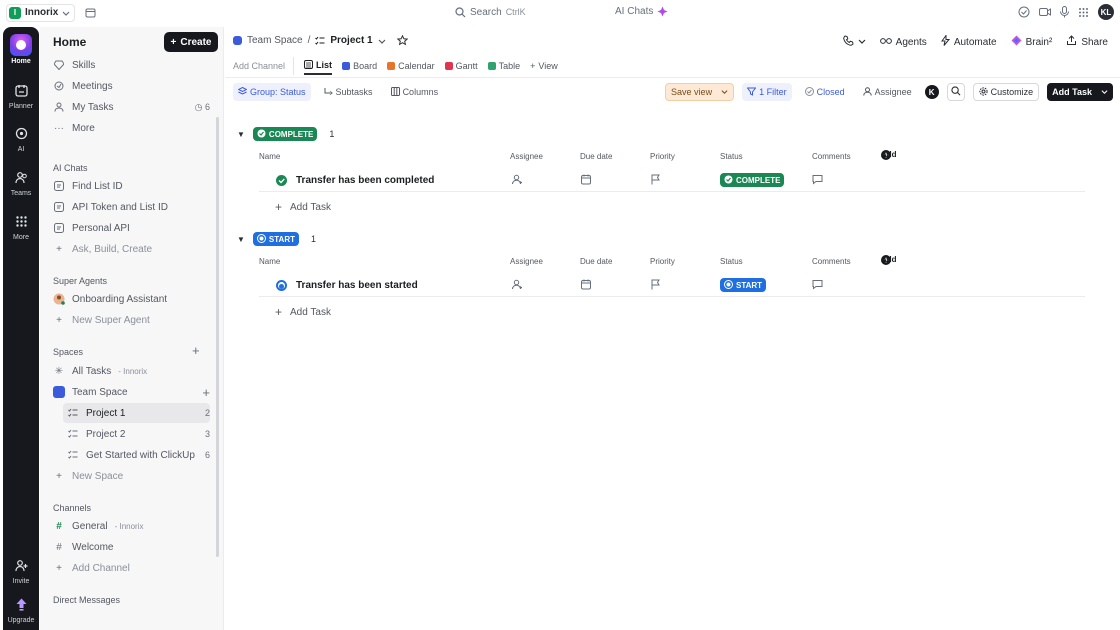  What do you see at coordinates (131, 299) in the screenshot?
I see `super-agent-item: Onboarding Assistant` at bounding box center [131, 299].